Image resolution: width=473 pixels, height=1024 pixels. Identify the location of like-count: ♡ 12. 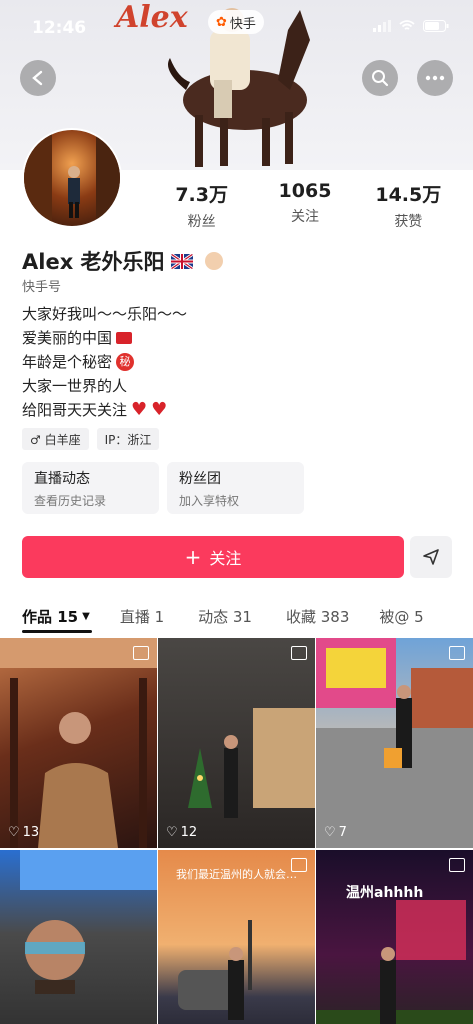
(181, 832).